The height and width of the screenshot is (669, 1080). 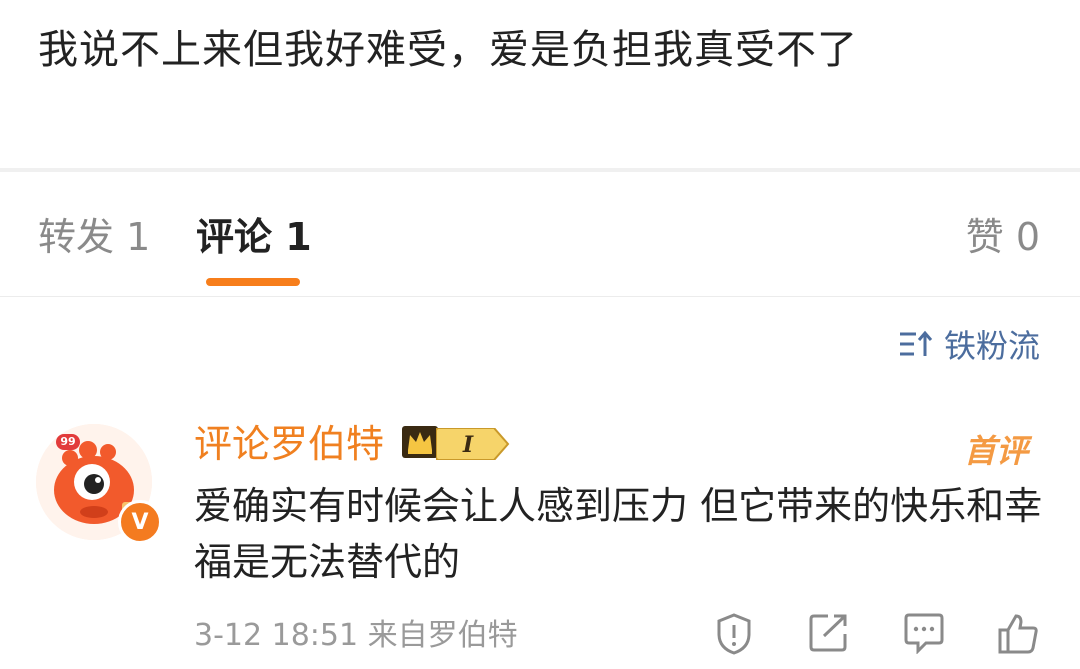 What do you see at coordinates (253, 282) in the screenshot?
I see `active-tab-indicator` at bounding box center [253, 282].